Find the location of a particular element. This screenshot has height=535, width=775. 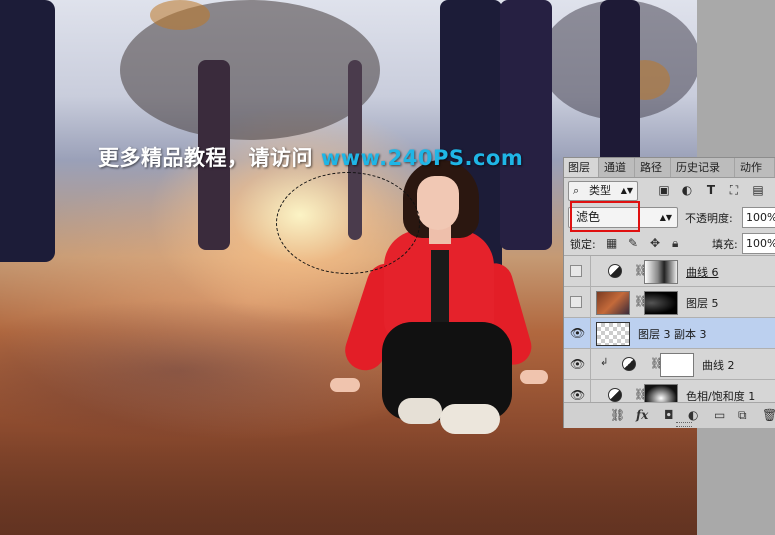

trash-icon: 🗑︎ is located at coordinates (768, 415).